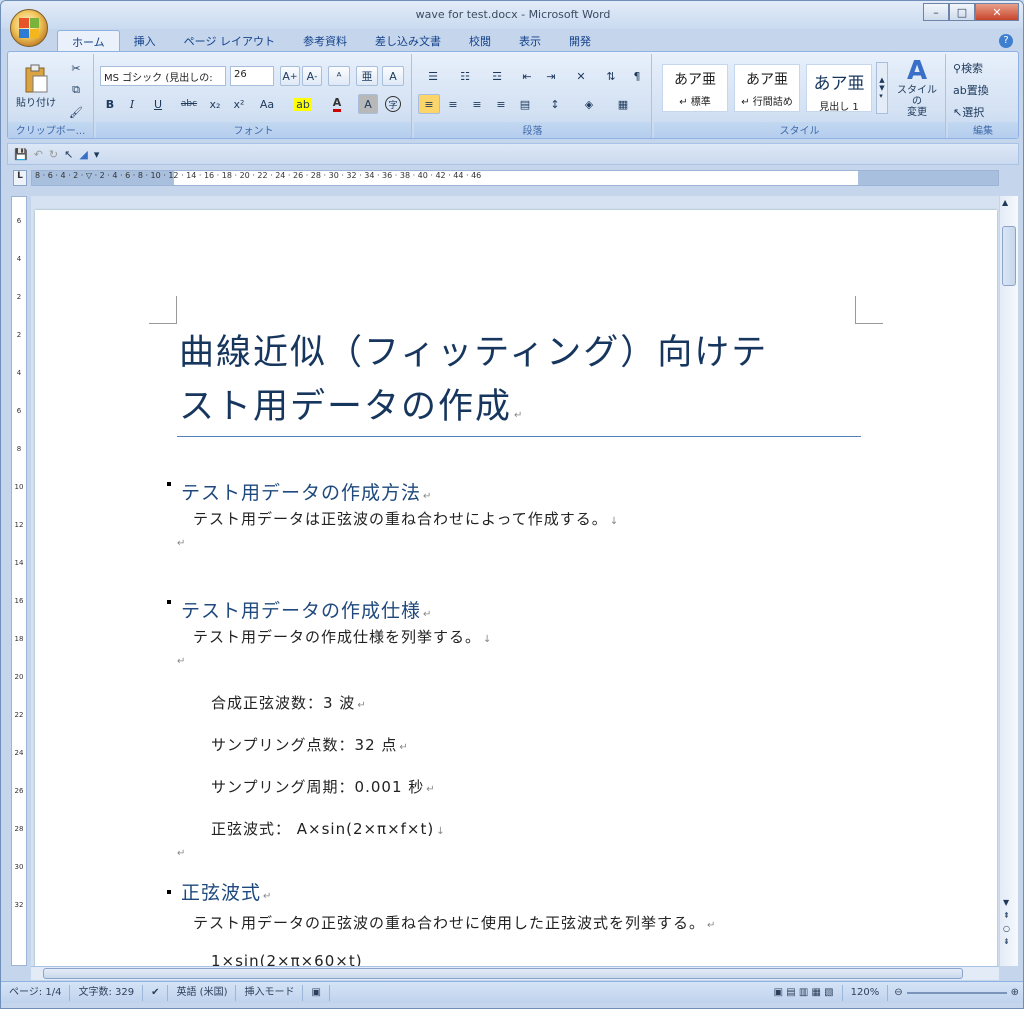  Describe the element at coordinates (215, 104) in the screenshot. I see `subscript-button: x₂` at that location.